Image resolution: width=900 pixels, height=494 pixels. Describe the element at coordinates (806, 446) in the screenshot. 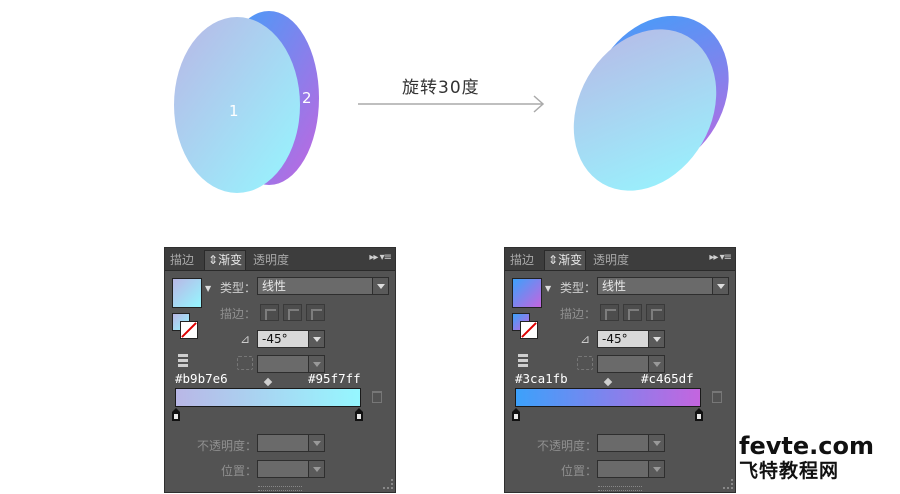

I see `watermark-domain: fevte.com` at that location.